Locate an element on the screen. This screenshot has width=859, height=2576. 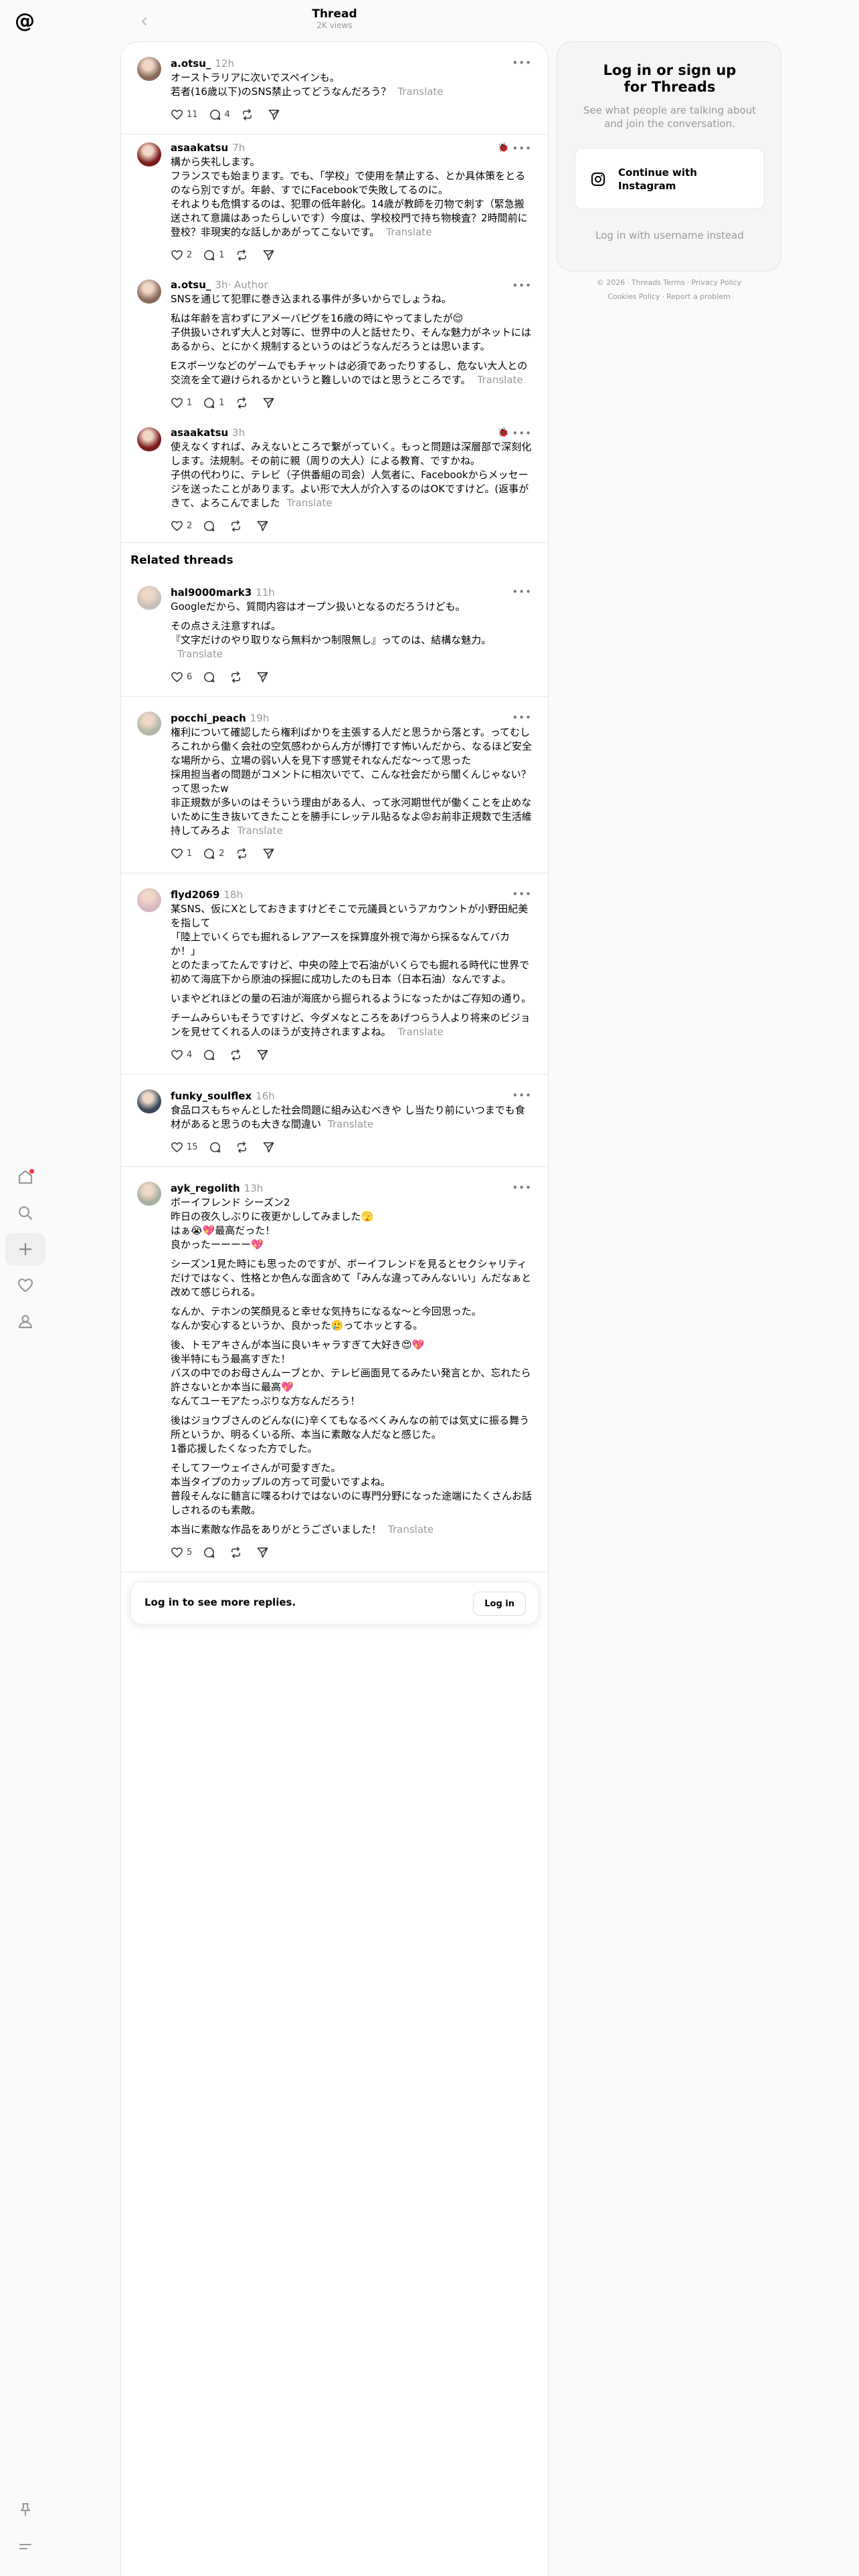
pin-button is located at coordinates (25, 2509).